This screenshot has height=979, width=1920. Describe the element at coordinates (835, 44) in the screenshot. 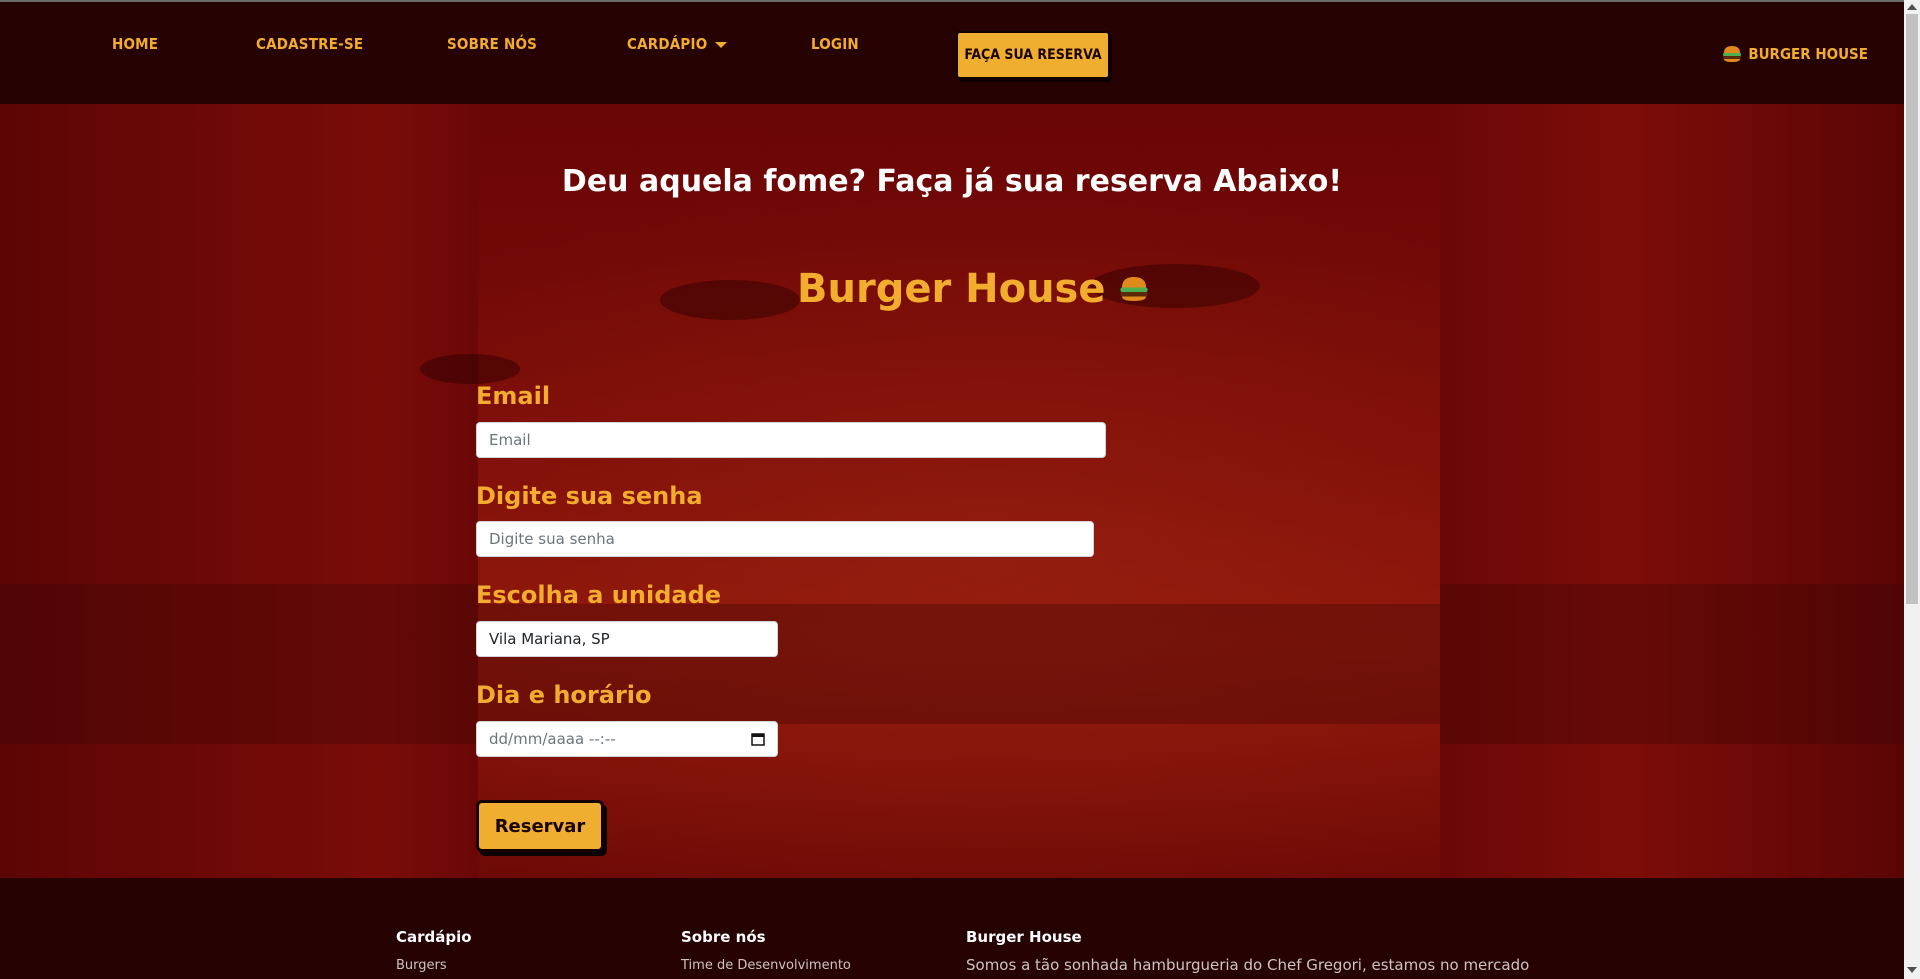

I see `nav-login: Login` at that location.